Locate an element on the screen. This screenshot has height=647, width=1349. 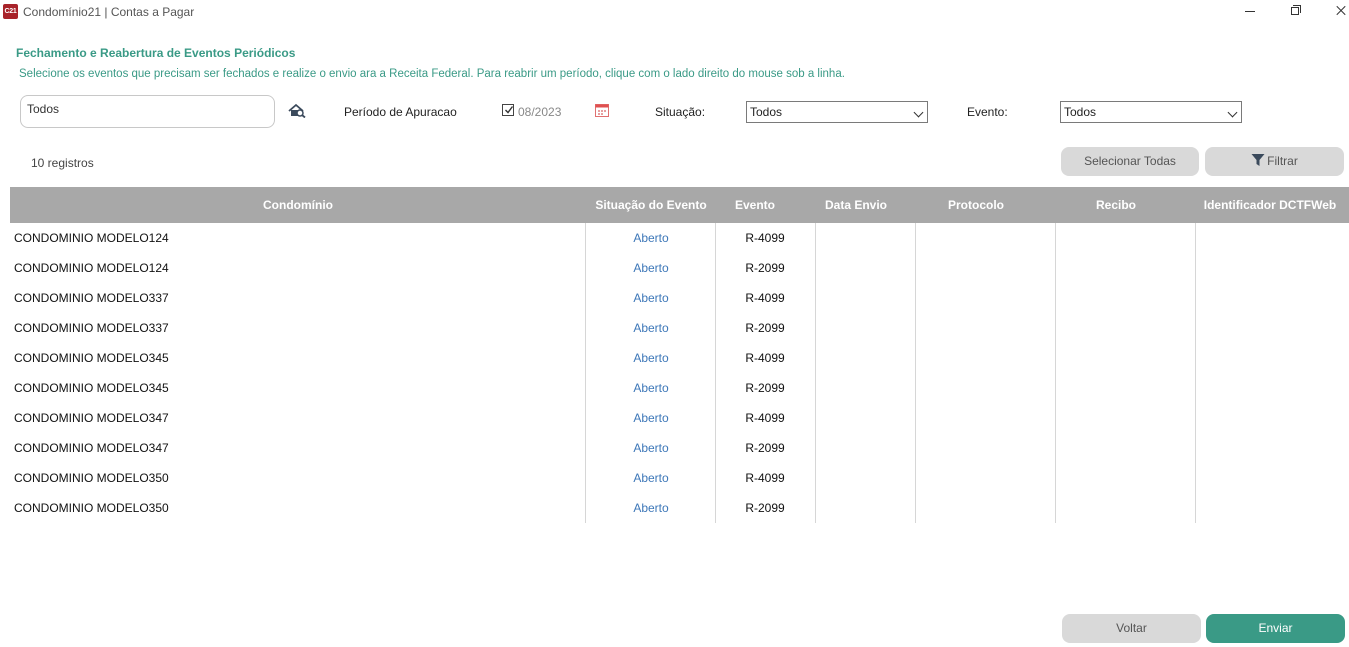
restore-icon is located at coordinates (1295, 11).